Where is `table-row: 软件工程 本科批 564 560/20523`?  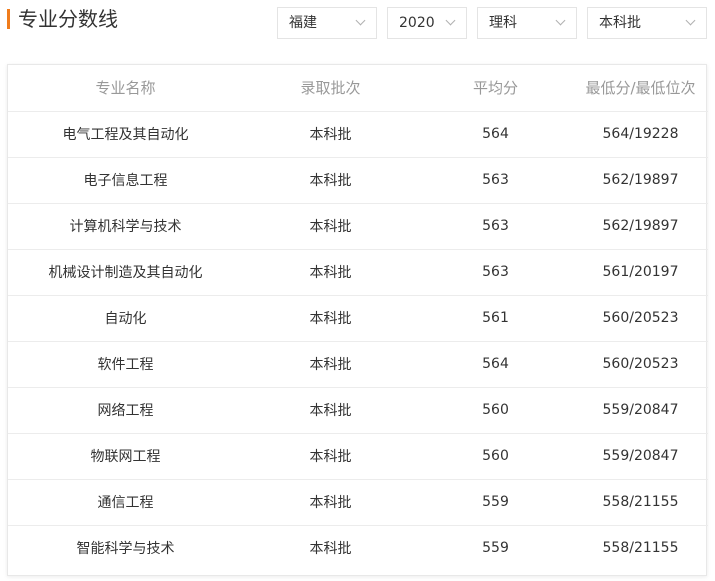 table-row: 软件工程 本科批 564 560/20523 is located at coordinates (358, 364).